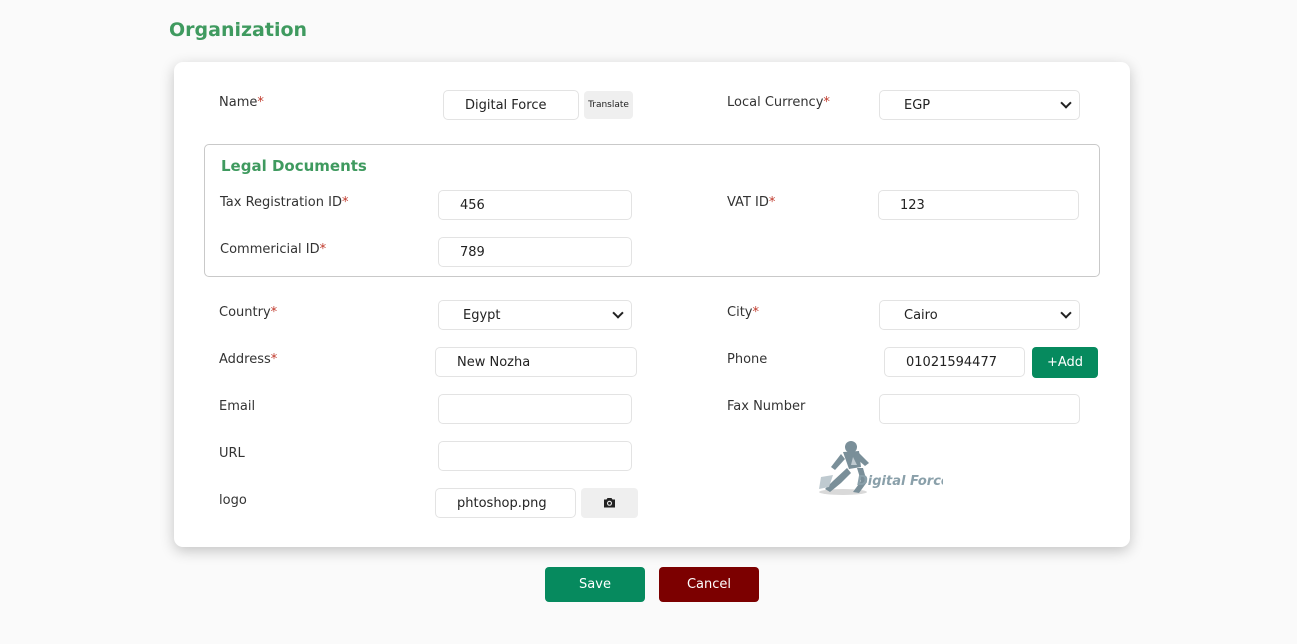 Image resolution: width=1297 pixels, height=644 pixels. What do you see at coordinates (294, 166) in the screenshot?
I see `legal-documents-title: Legal Documents` at bounding box center [294, 166].